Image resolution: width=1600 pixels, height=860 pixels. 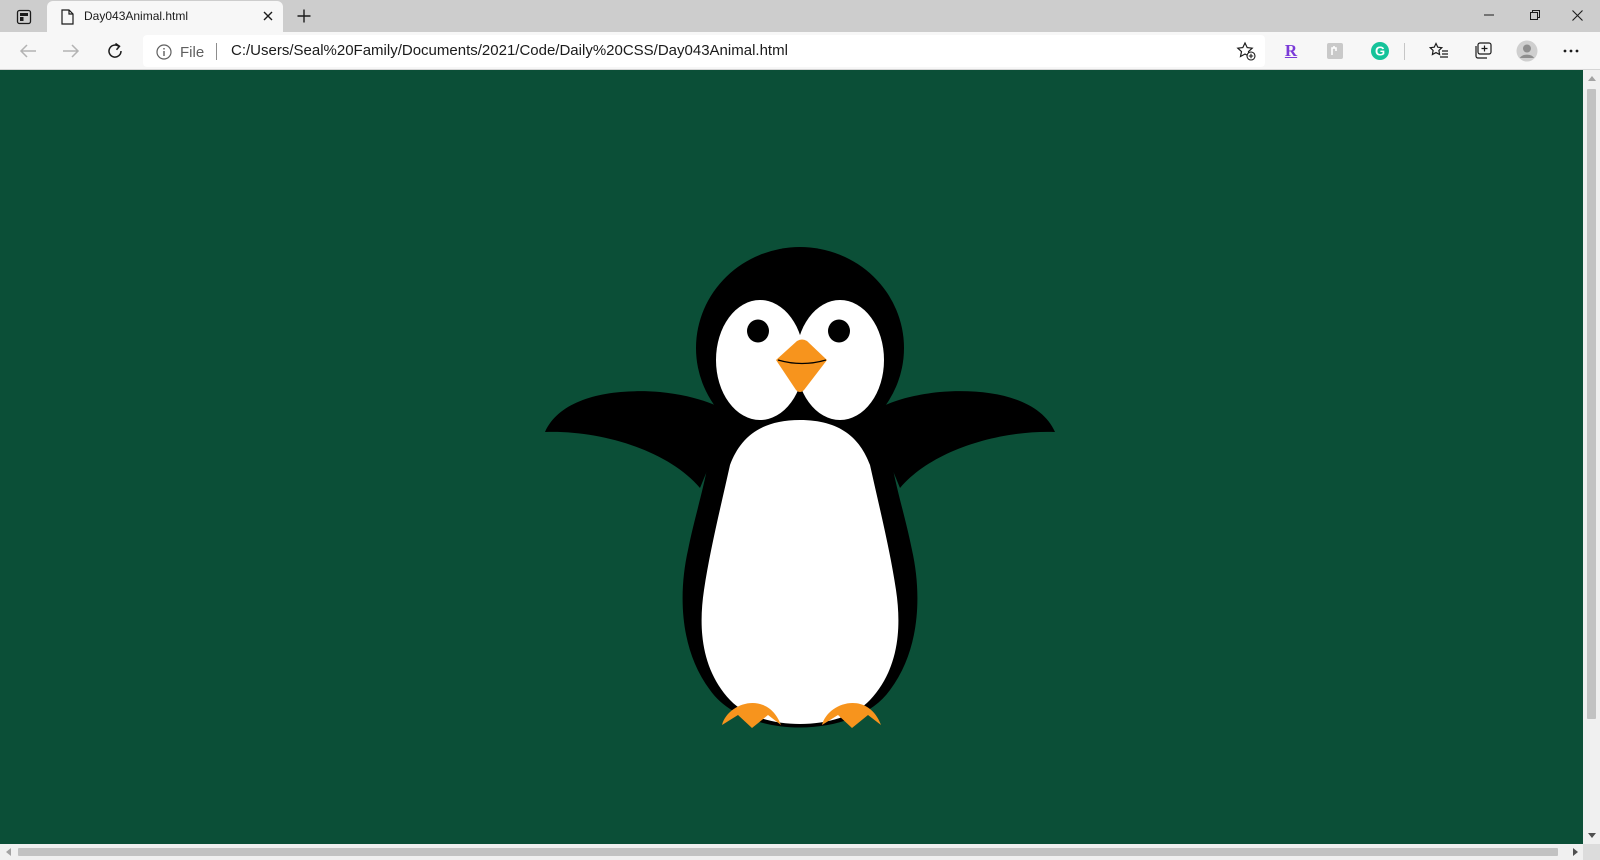 I want to click on scroll-right-button, so click(x=1575, y=852).